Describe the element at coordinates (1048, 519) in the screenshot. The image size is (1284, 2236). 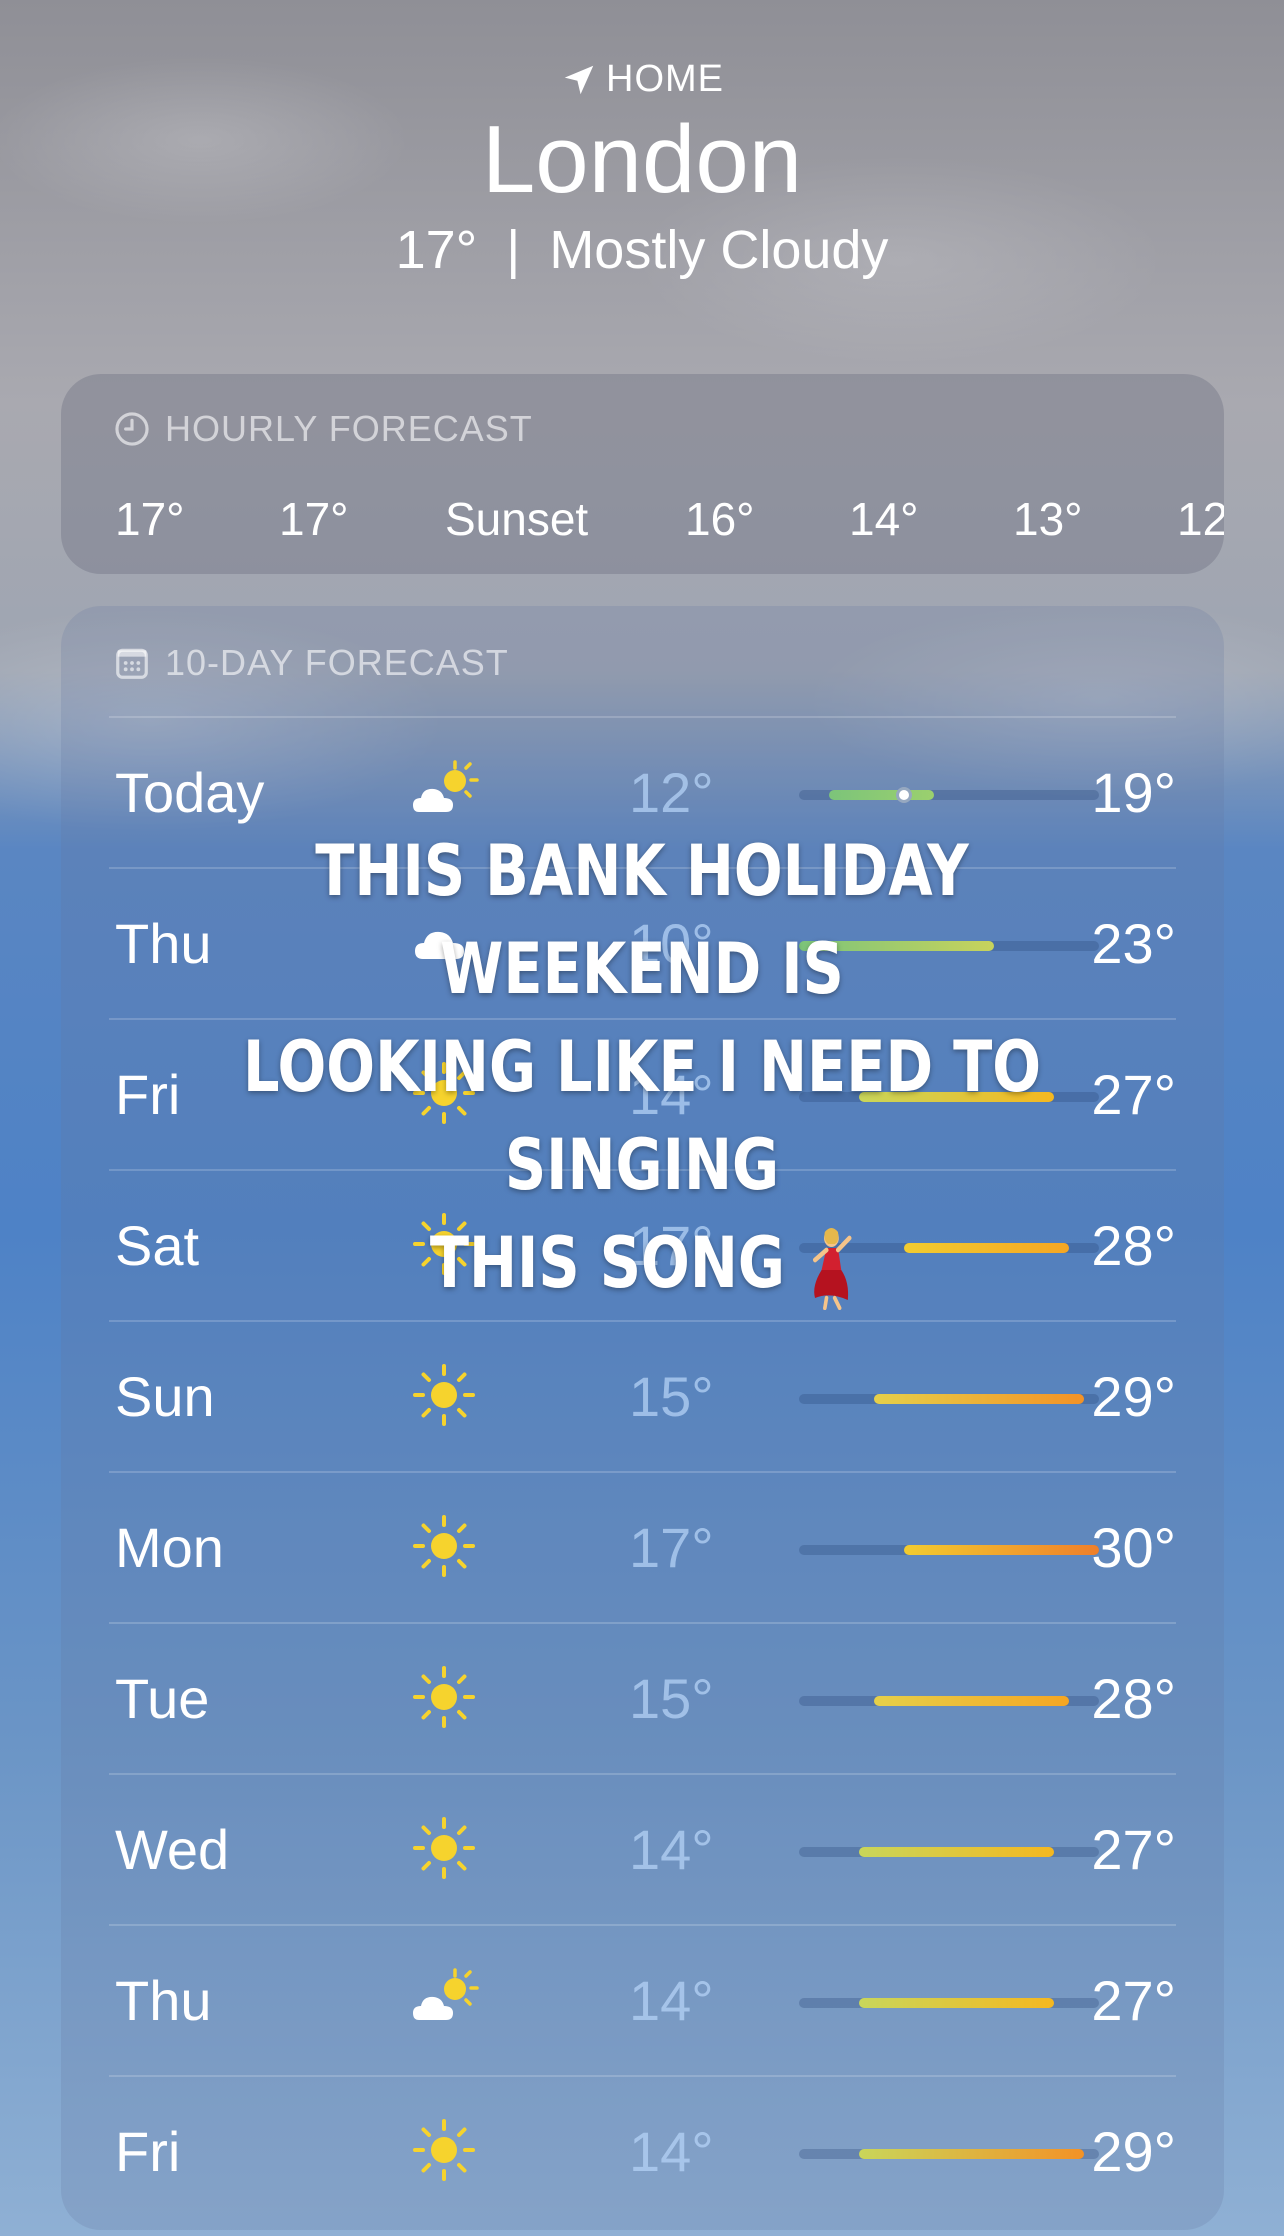
I see `hour-item: 13°` at that location.